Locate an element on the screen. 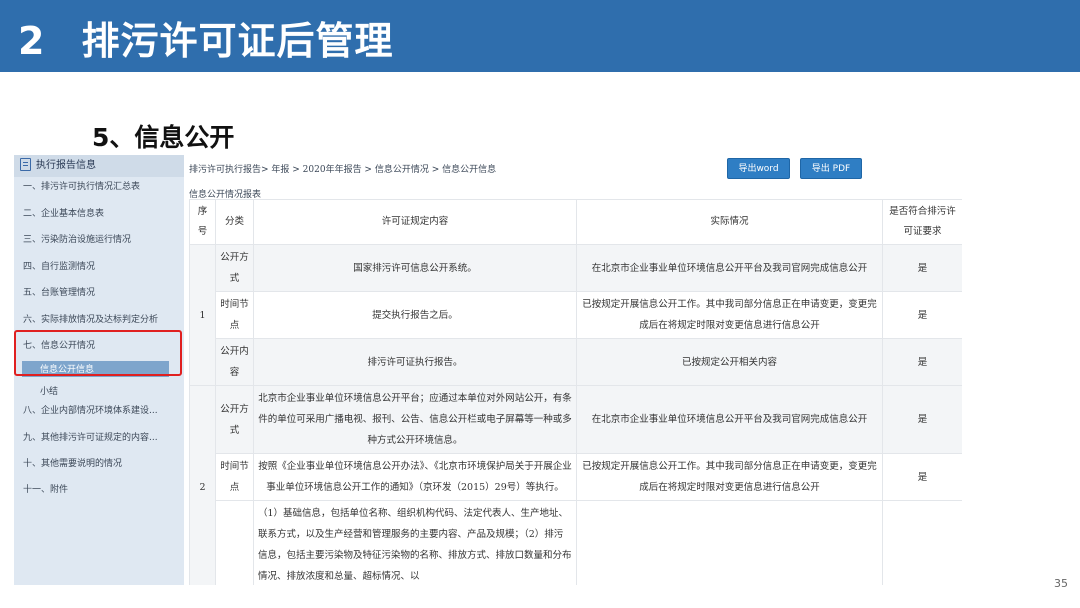 This screenshot has width=1080, height=608. slide-title-text: 排污许可证后管理 is located at coordinates (237, 41).